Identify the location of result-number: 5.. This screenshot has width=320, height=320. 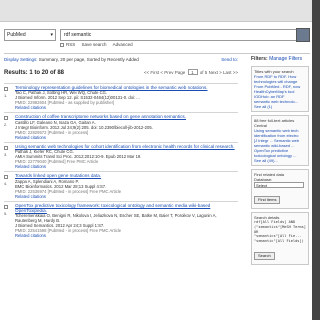
(6, 213).